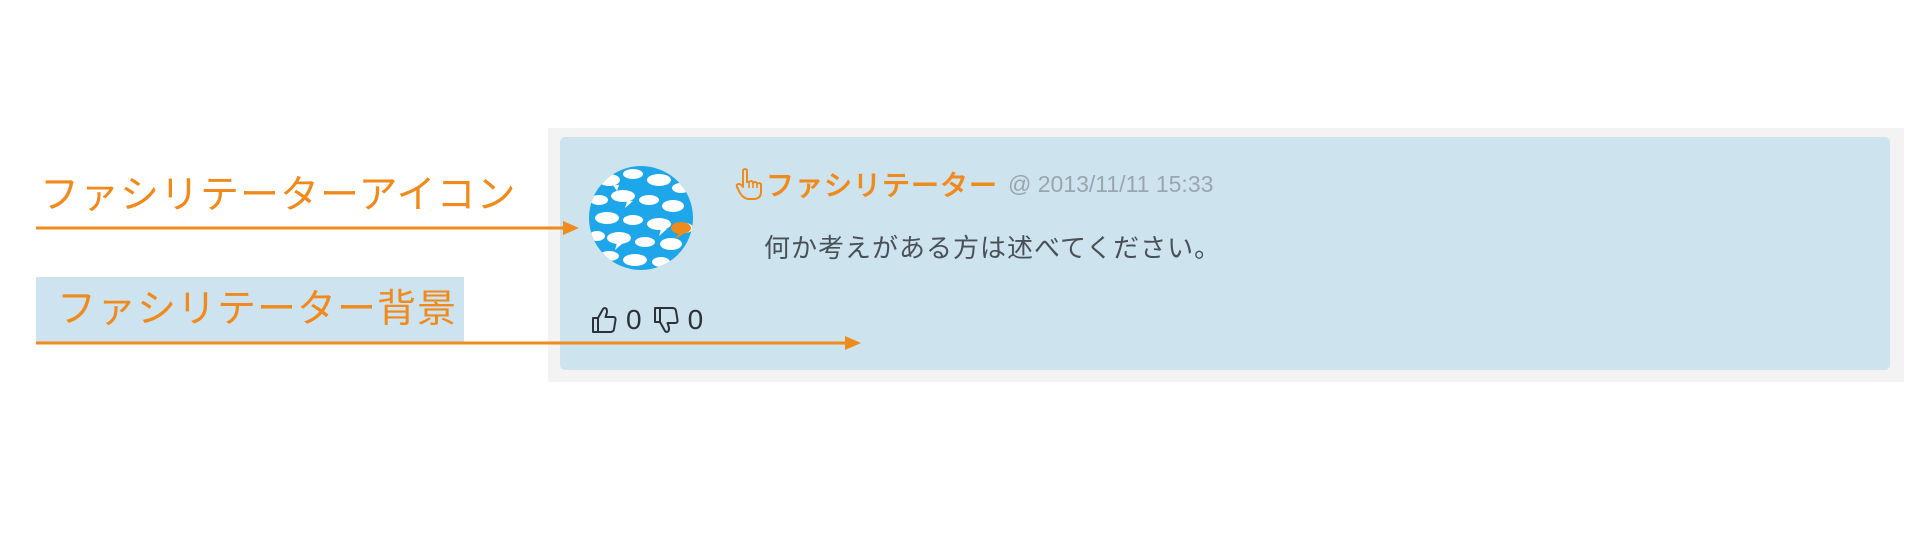 The image size is (1926, 534). What do you see at coordinates (695, 319) in the screenshot?
I see `dislike-count: 0` at bounding box center [695, 319].